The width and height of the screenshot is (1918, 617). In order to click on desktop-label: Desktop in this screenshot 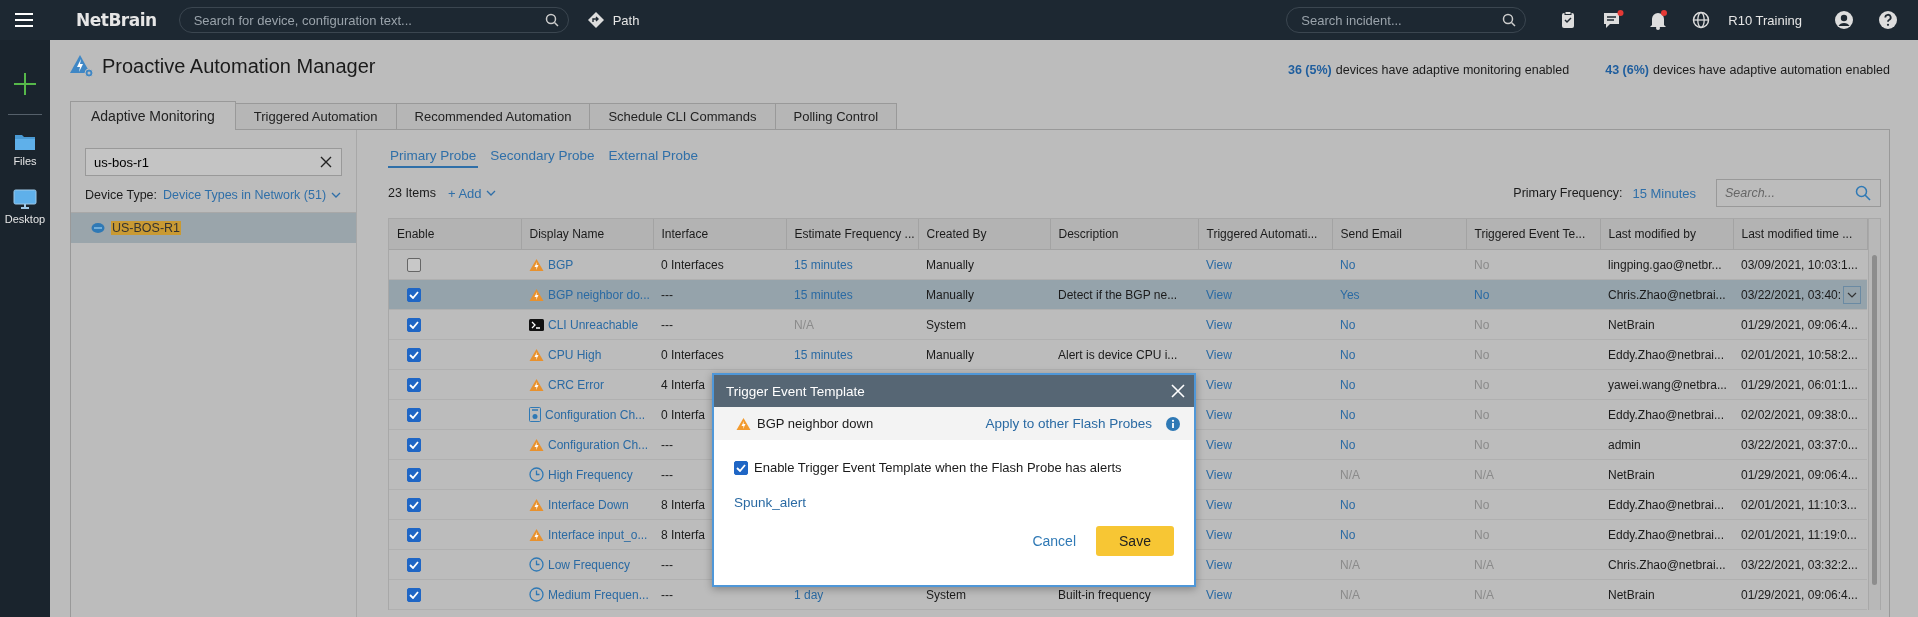, I will do `click(25, 219)`.